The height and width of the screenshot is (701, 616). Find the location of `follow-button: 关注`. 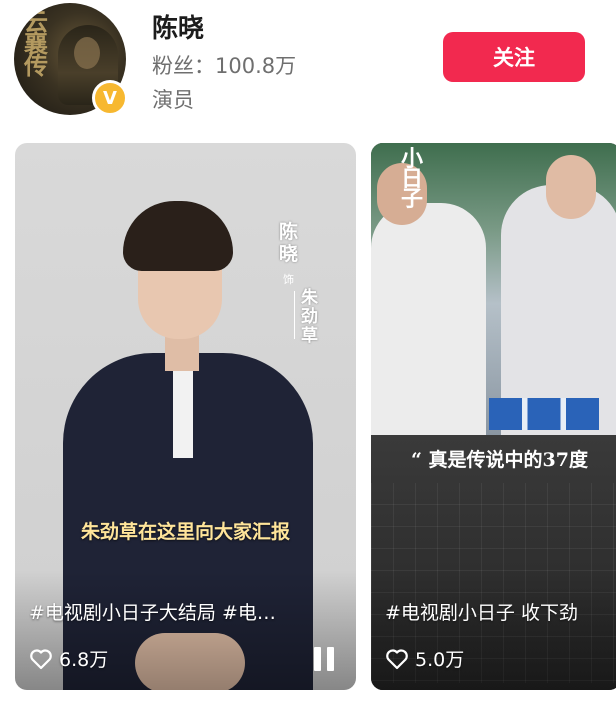

follow-button: 关注 is located at coordinates (514, 57).